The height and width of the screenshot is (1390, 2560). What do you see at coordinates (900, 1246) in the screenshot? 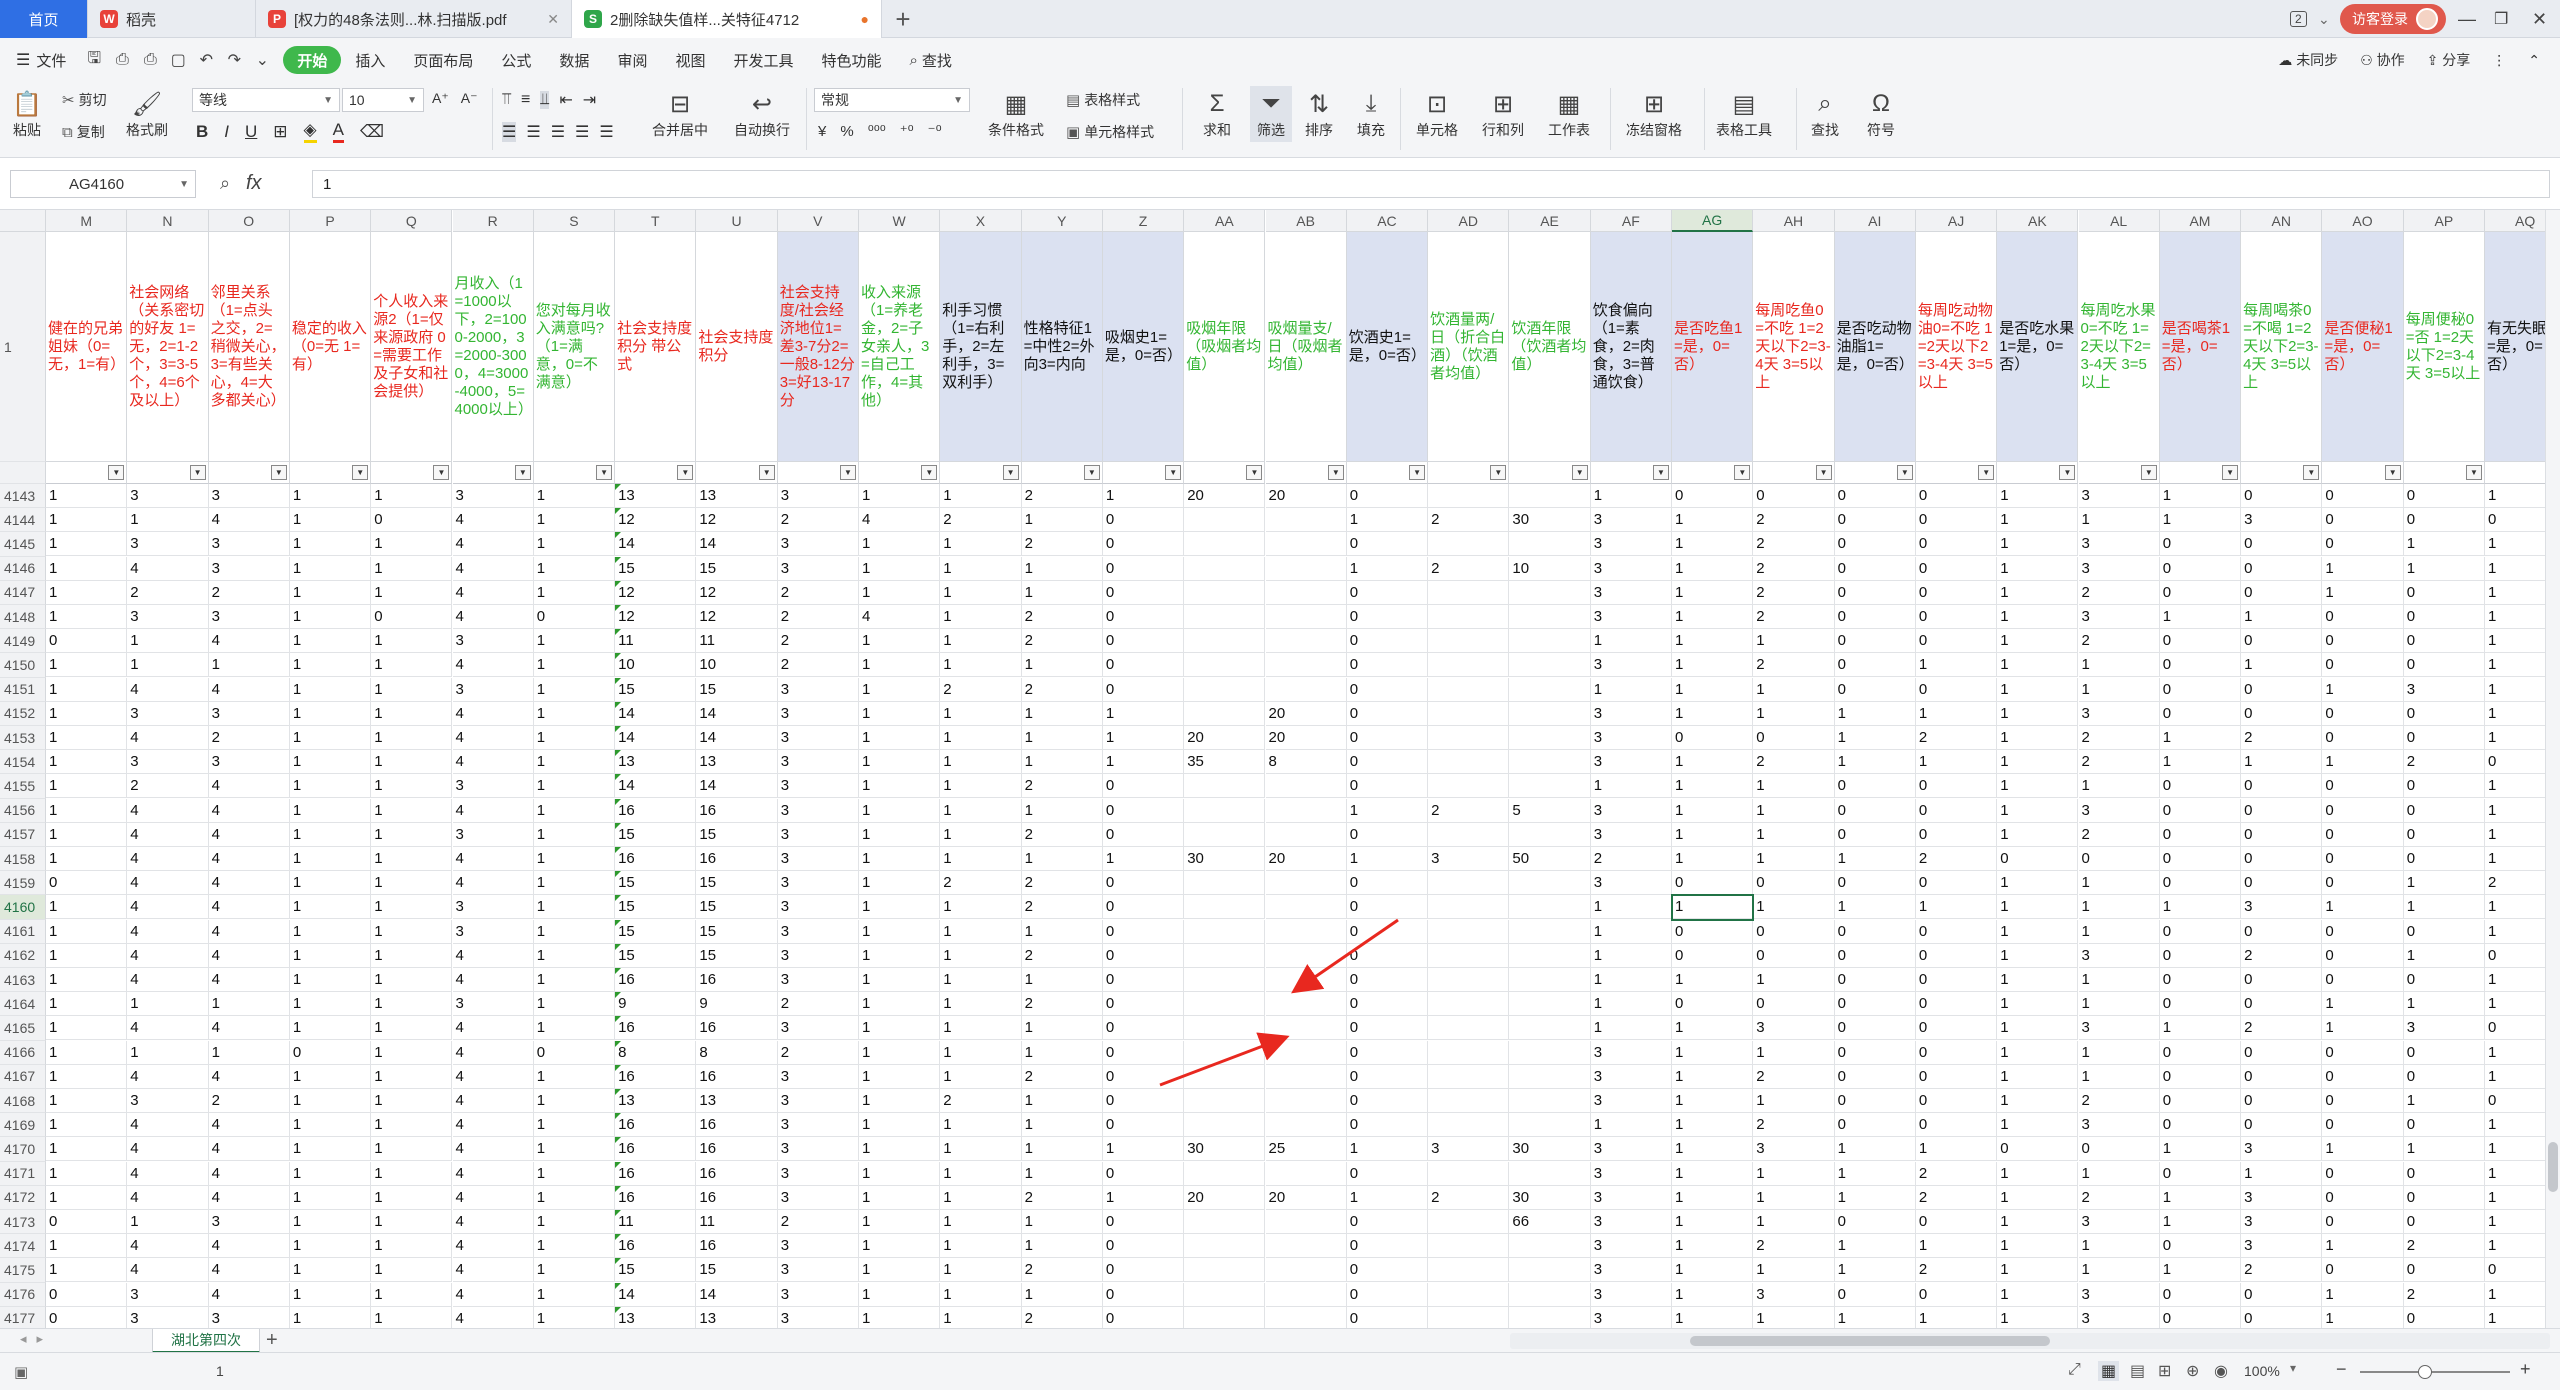
I see `cell-w-4174: 1` at bounding box center [900, 1246].